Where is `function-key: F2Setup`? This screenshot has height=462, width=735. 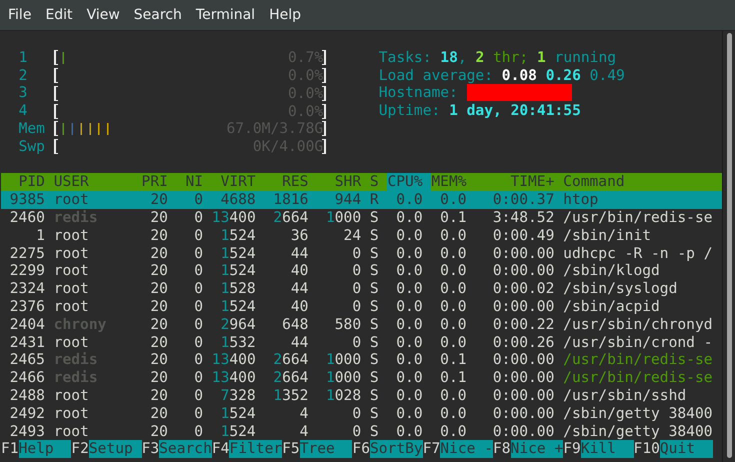 function-key: F2Setup is located at coordinates (106, 449).